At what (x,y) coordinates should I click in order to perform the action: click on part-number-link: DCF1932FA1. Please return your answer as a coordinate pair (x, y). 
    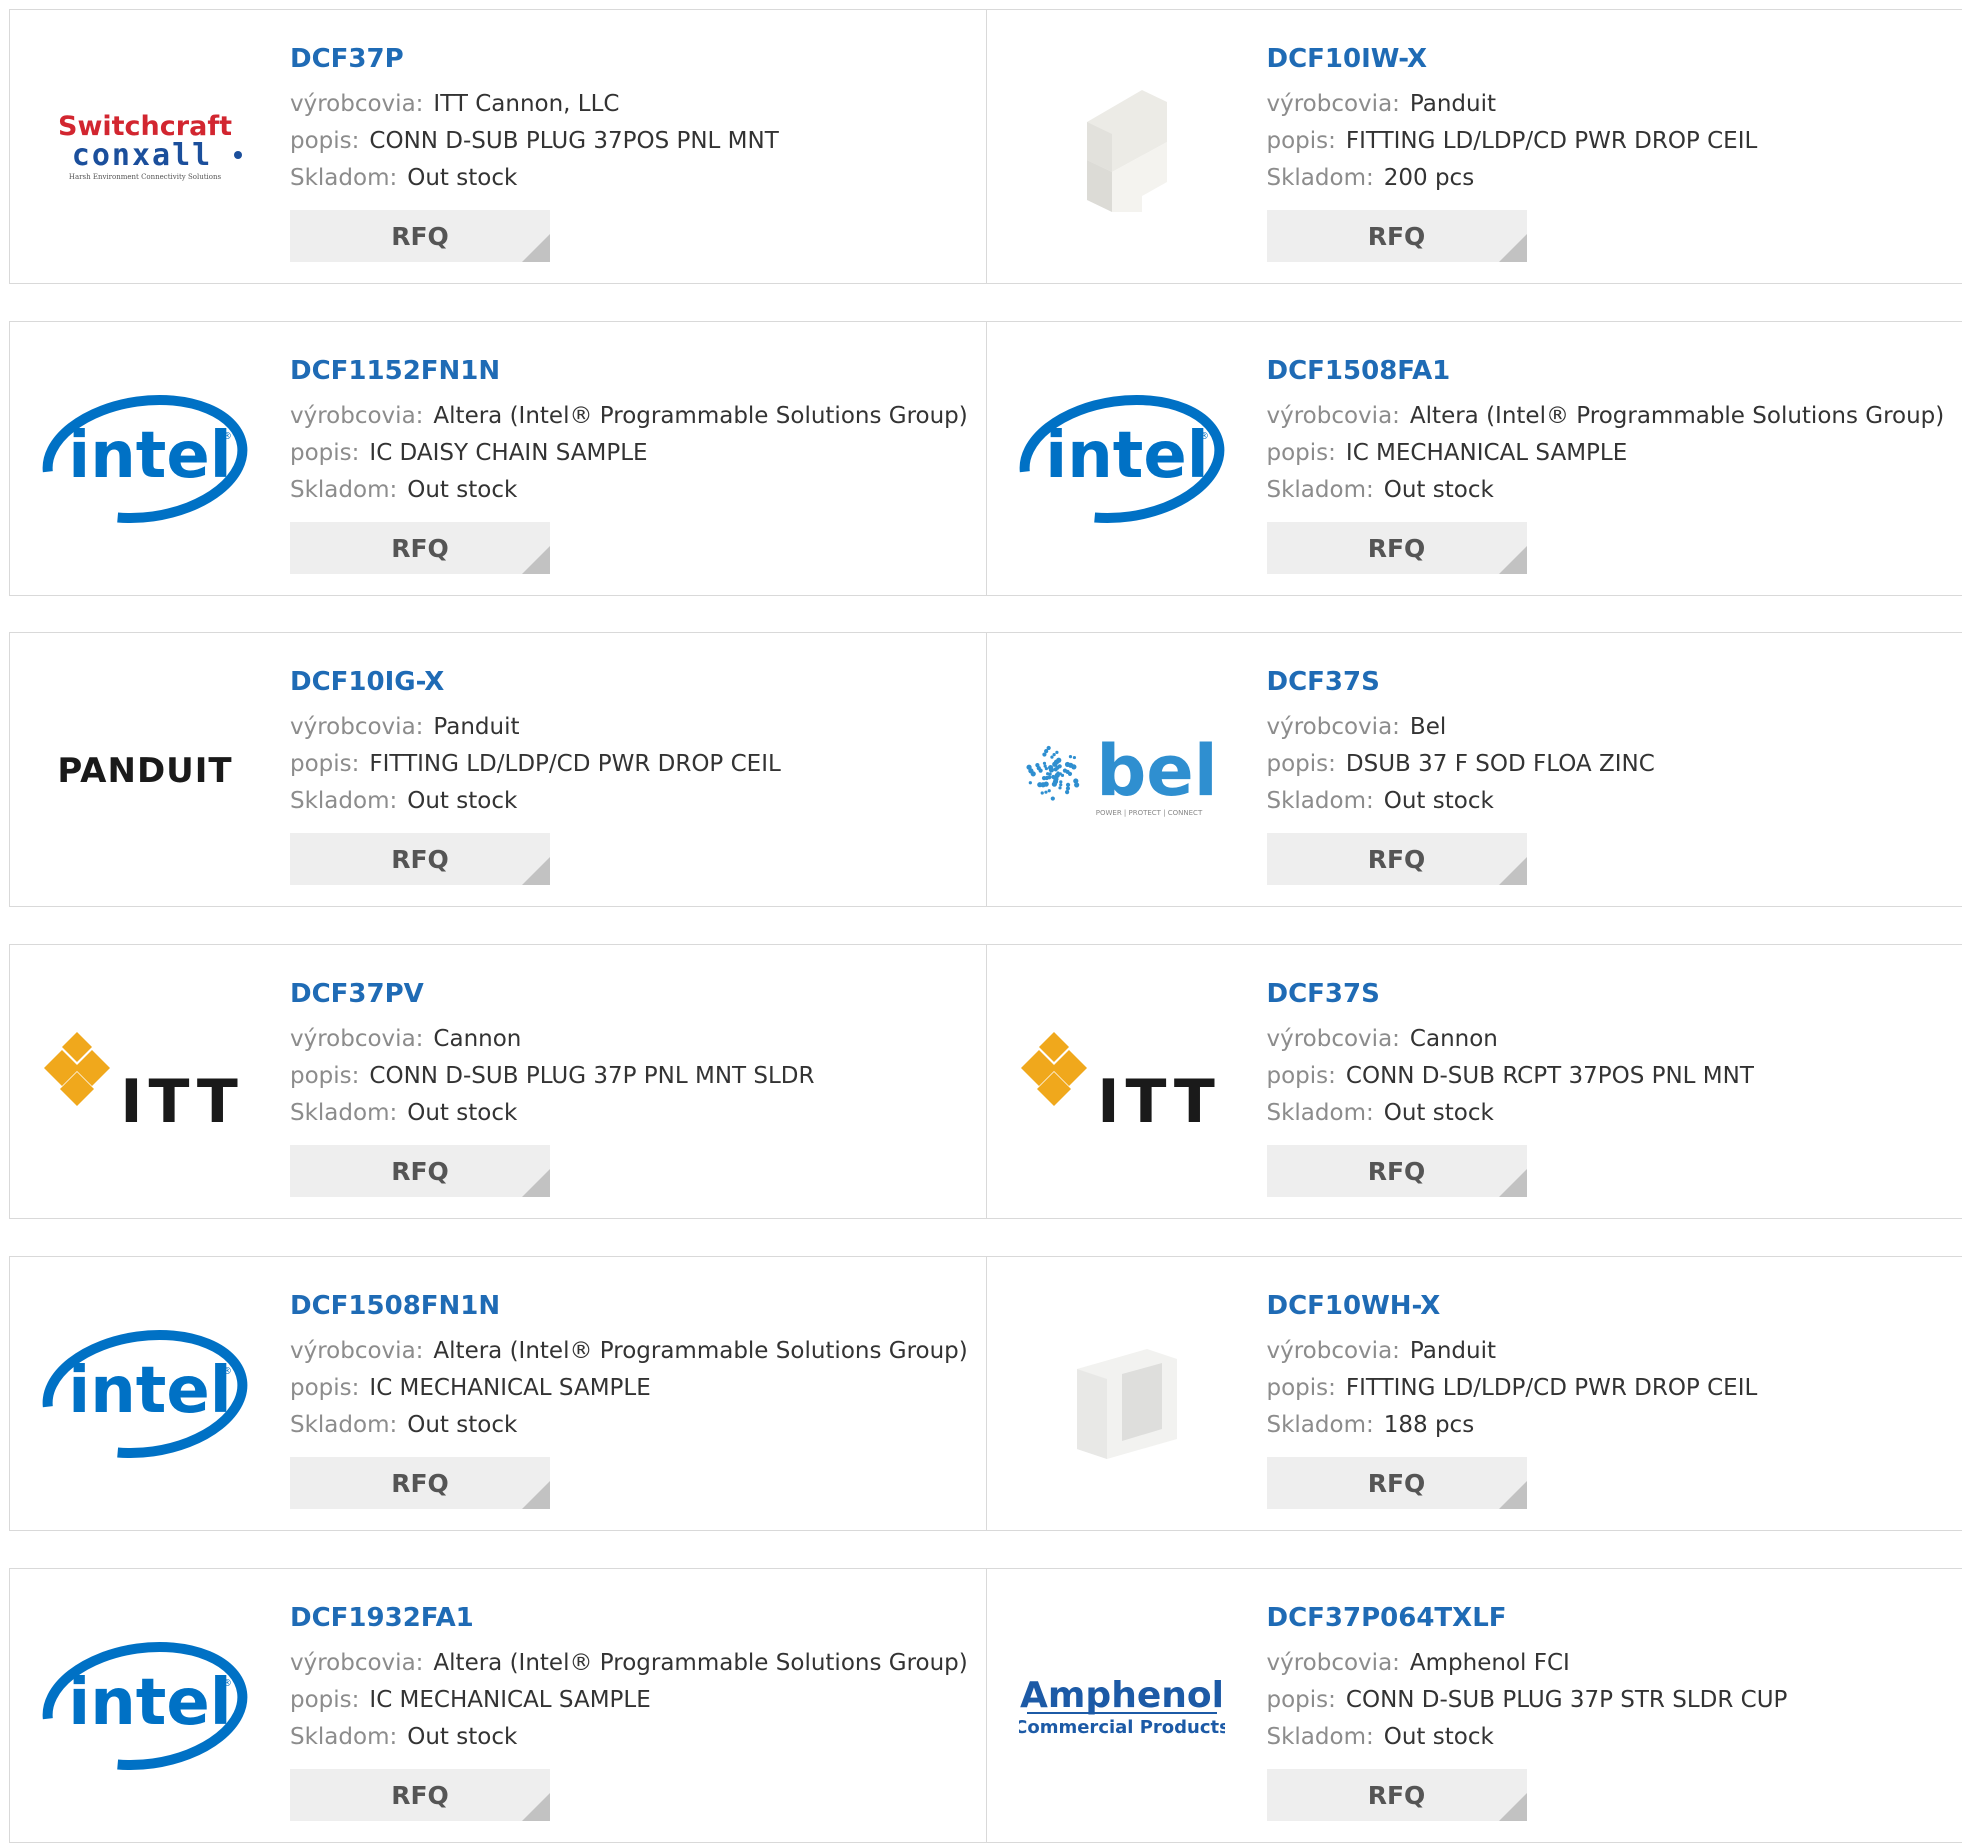
    Looking at the image, I should click on (638, 1618).